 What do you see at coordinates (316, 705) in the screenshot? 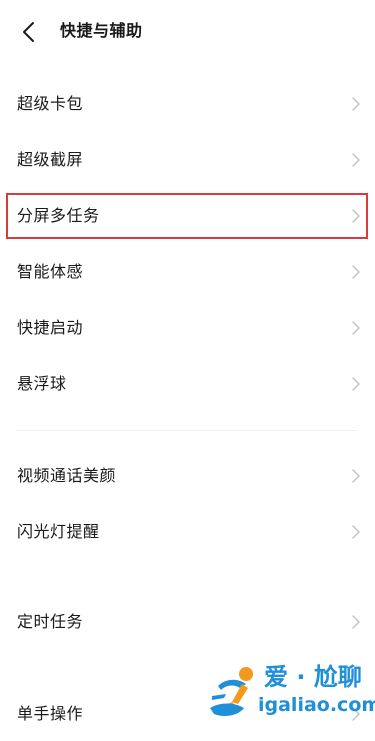
I see `watermark-url: igaliao.com` at bounding box center [316, 705].